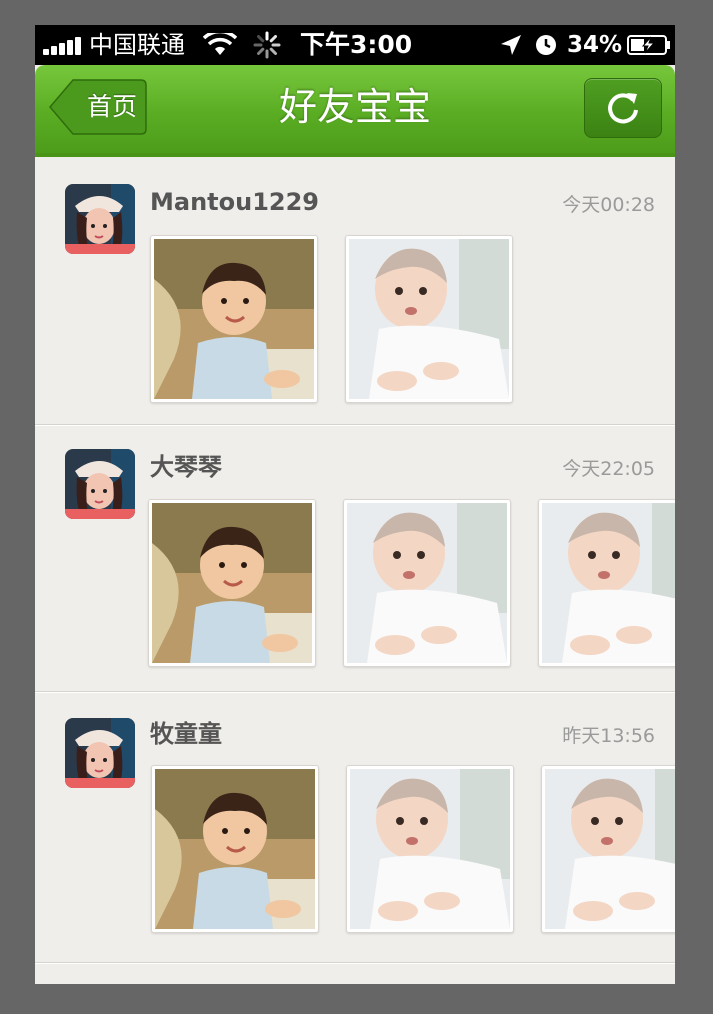 This screenshot has height=1014, width=713. I want to click on navigation-bar: 首页 好友宝宝, so click(355, 111).